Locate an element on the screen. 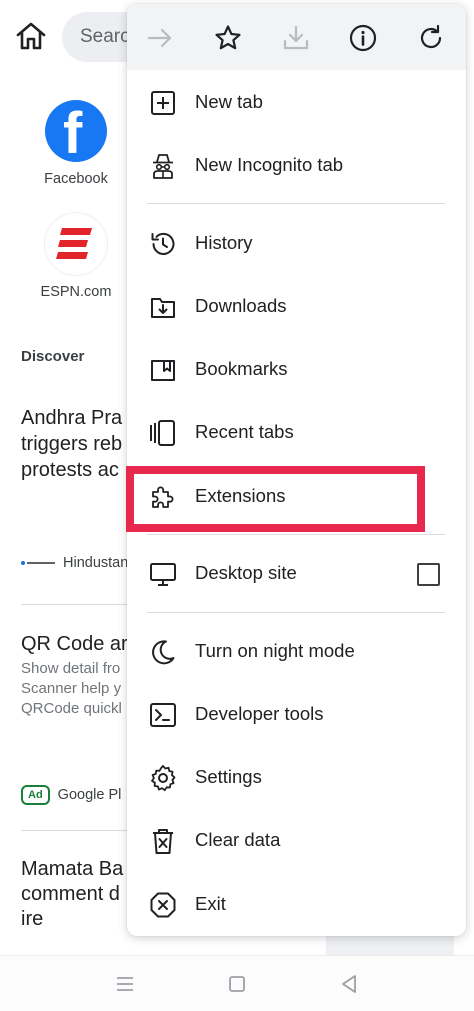 The image size is (474, 1011). back-triangle-icon is located at coordinates (349, 984).